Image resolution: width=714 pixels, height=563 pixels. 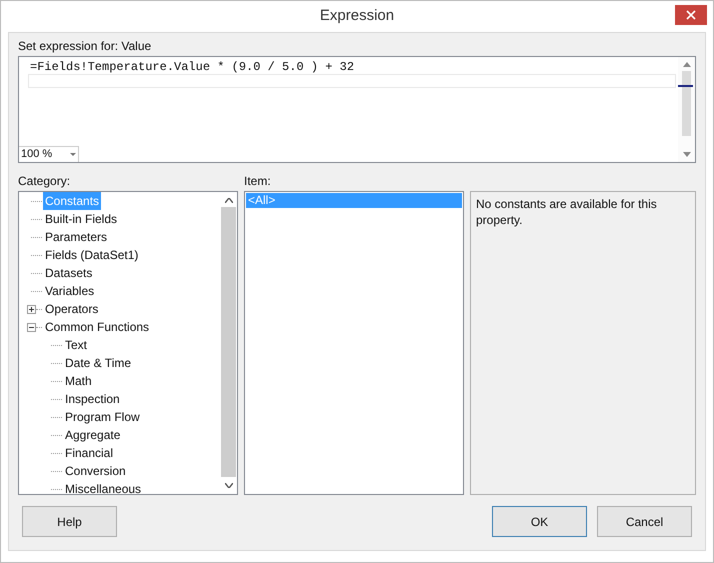 I want to click on expression-text: =Fields!Temperature.Value * (9.0 / 5.0 ) + 32, so click(x=192, y=66).